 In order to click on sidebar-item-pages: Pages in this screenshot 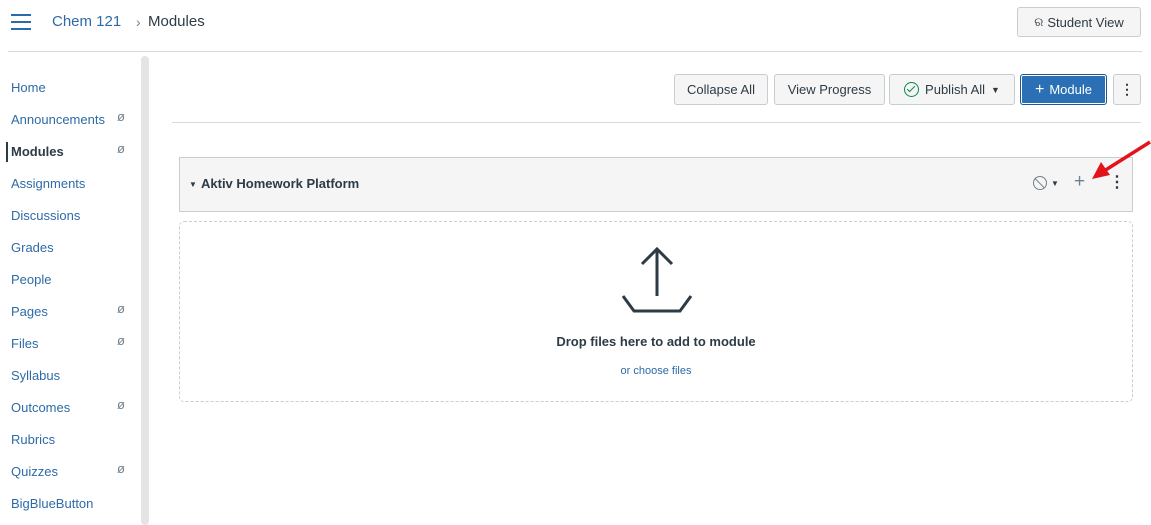, I will do `click(29, 311)`.